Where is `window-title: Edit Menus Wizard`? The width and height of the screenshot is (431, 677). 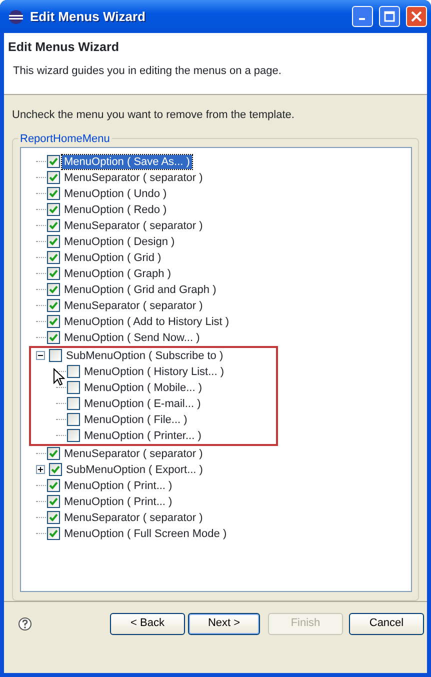
window-title: Edit Menus Wizard is located at coordinates (88, 17).